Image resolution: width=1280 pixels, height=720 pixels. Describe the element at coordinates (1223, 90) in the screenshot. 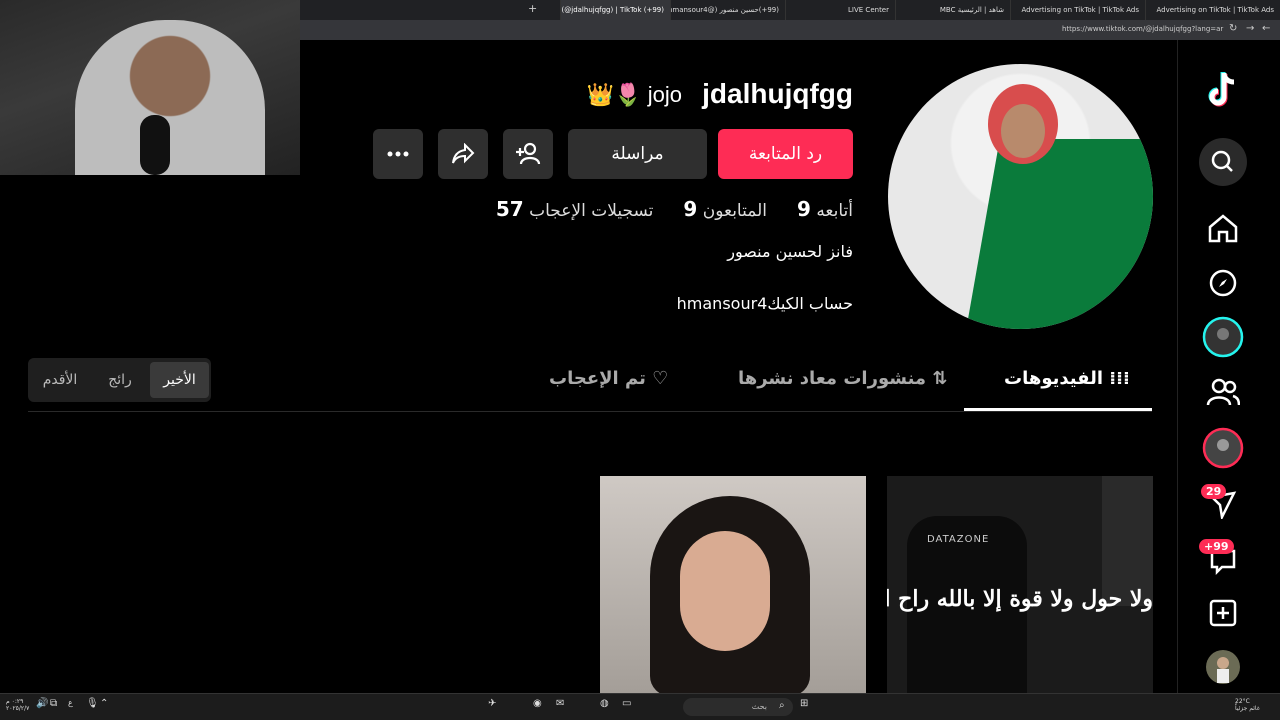

I see `tiktok-logo-icon` at that location.